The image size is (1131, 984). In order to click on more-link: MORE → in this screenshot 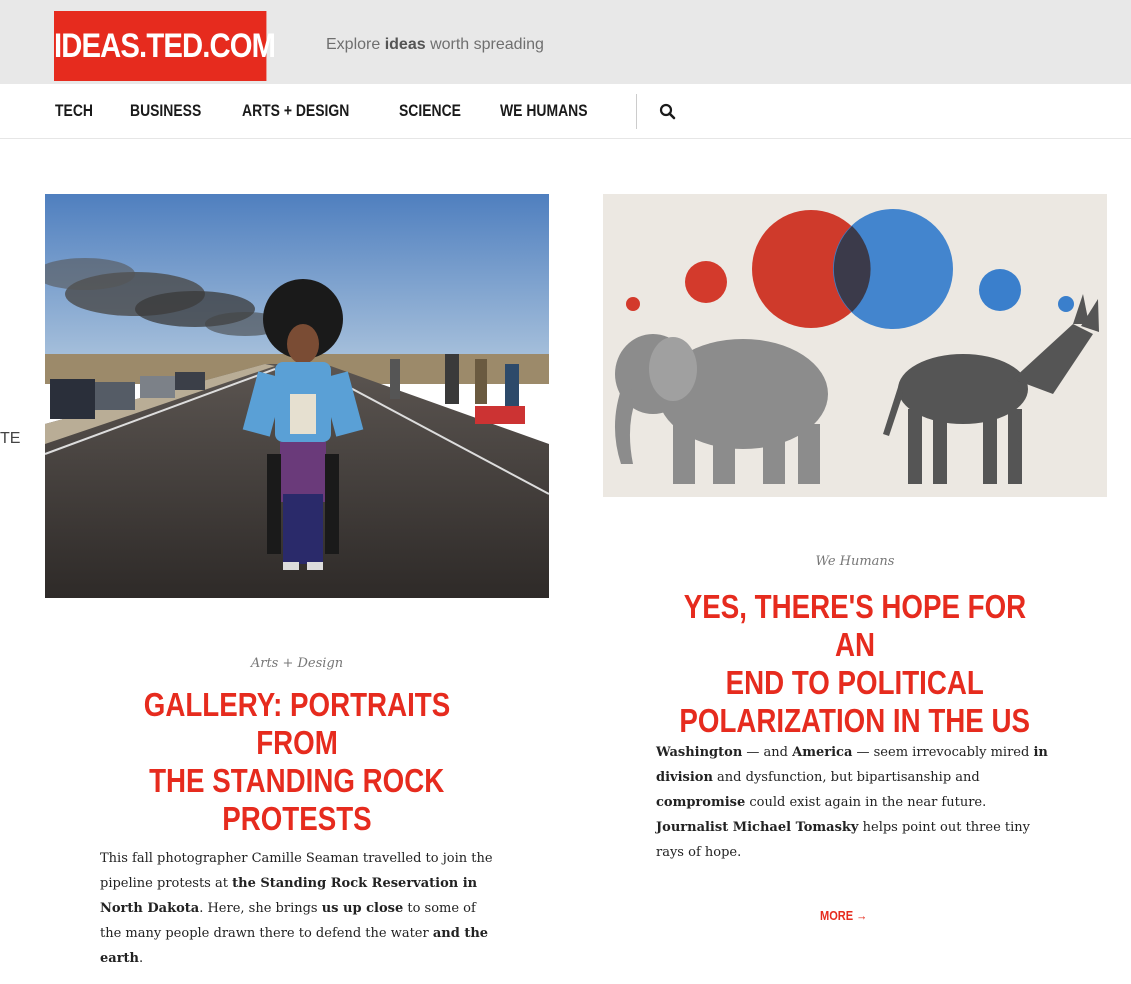, I will do `click(843, 915)`.